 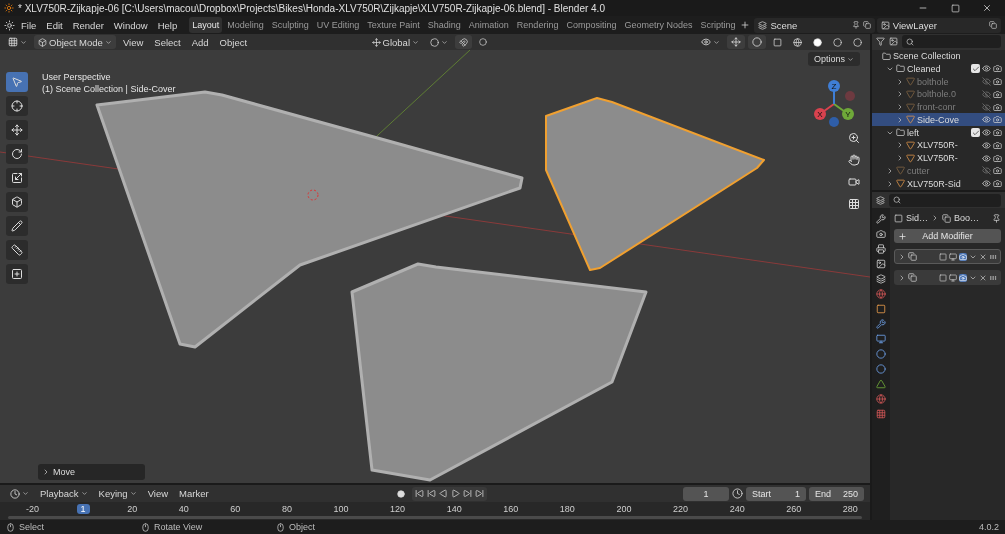 I want to click on cursor-tool, so click(x=17, y=106).